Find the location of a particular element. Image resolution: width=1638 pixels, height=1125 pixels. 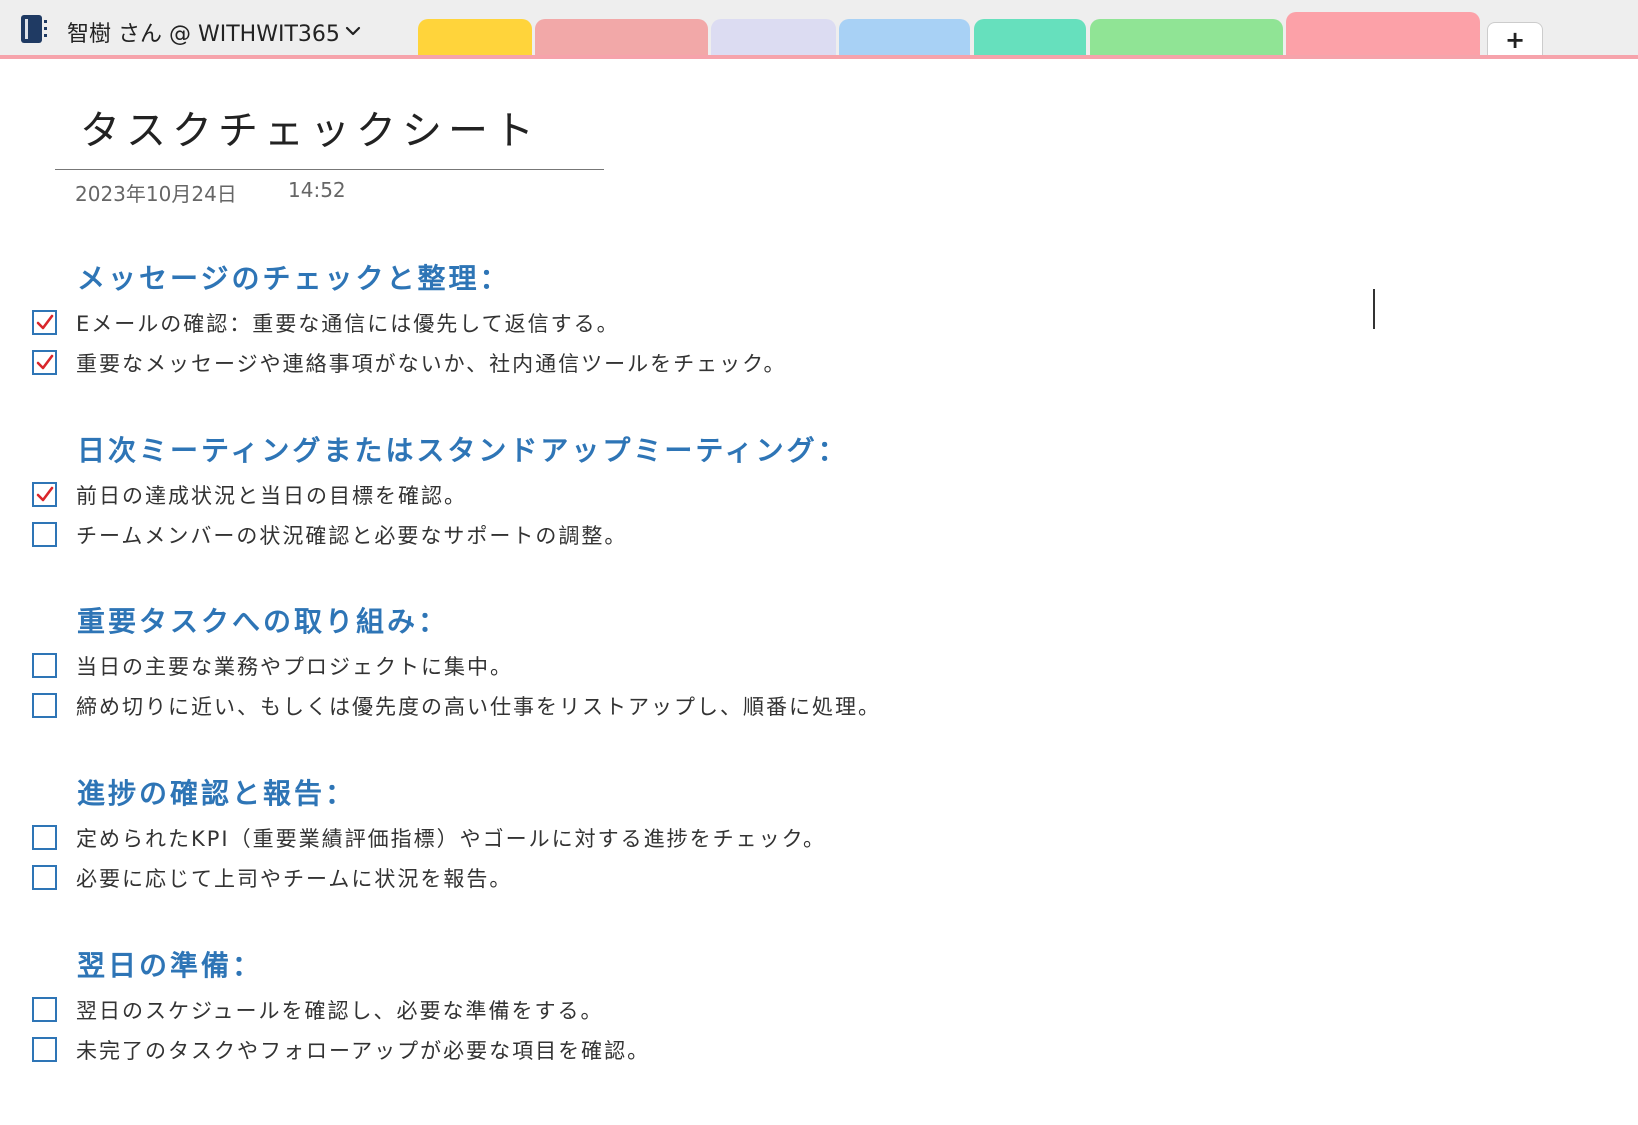

add-section-button: + is located at coordinates (1515, 38).